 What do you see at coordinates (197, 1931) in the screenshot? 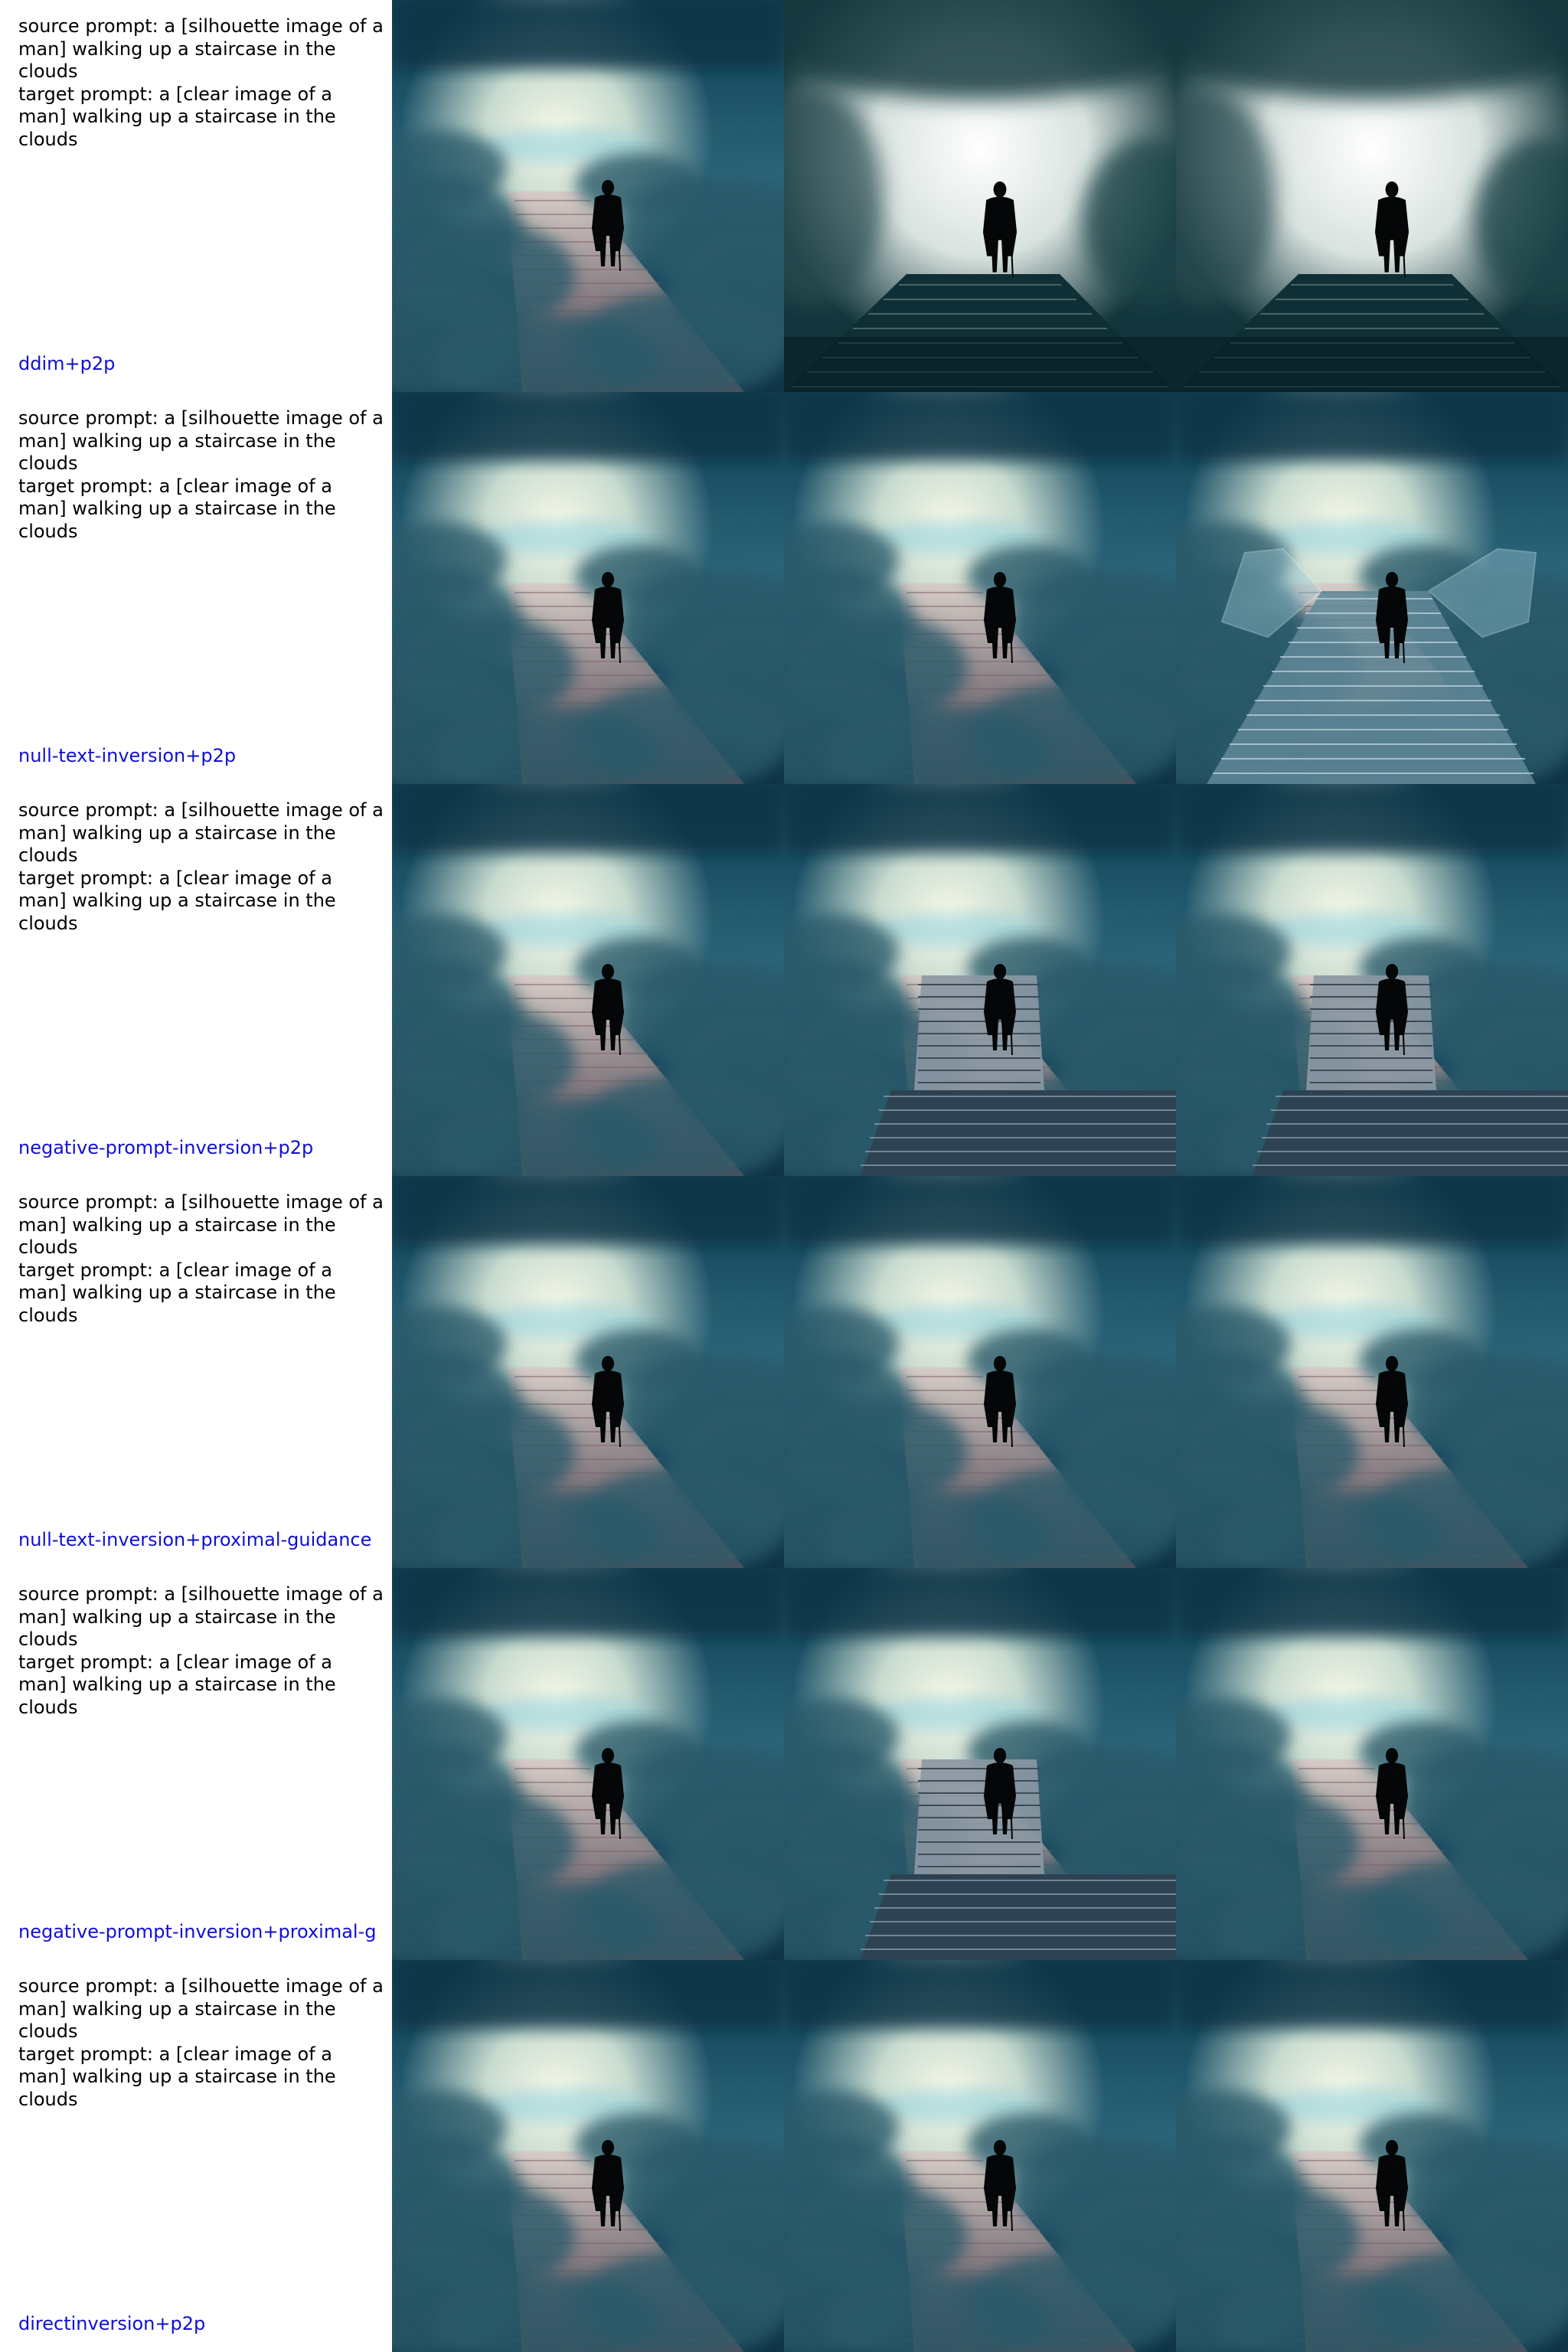
I see `method-label: negative-prompt-inversion+proximal-g` at bounding box center [197, 1931].